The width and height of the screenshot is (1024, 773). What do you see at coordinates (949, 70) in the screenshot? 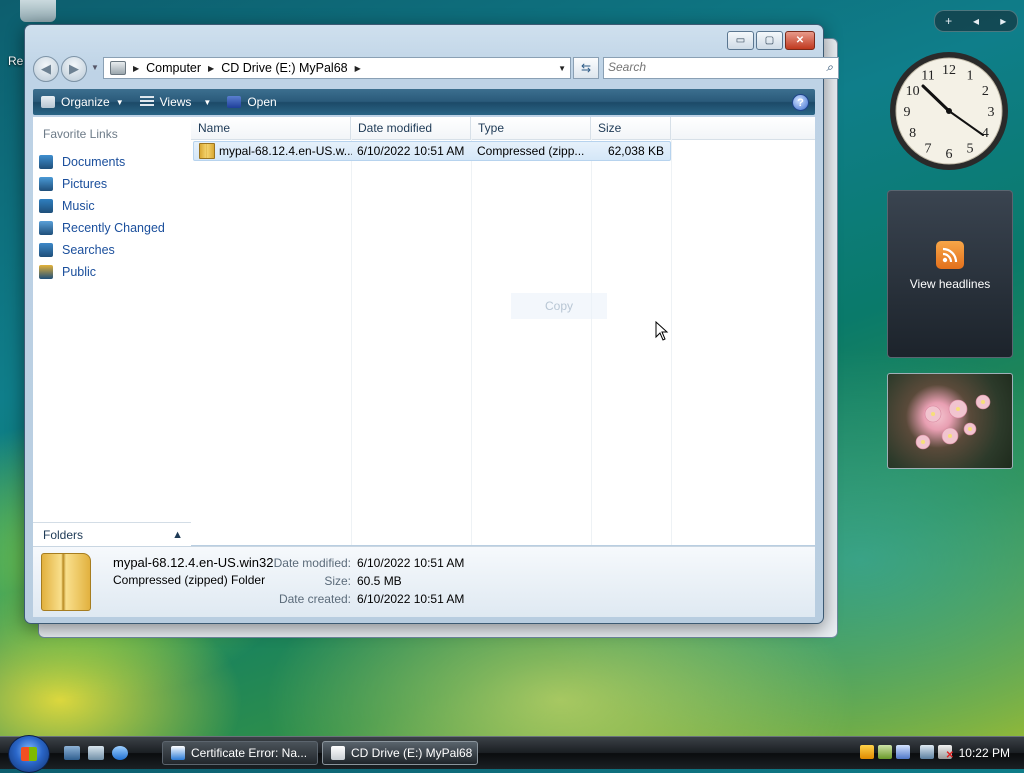
I see `clock-number: 12` at bounding box center [949, 70].